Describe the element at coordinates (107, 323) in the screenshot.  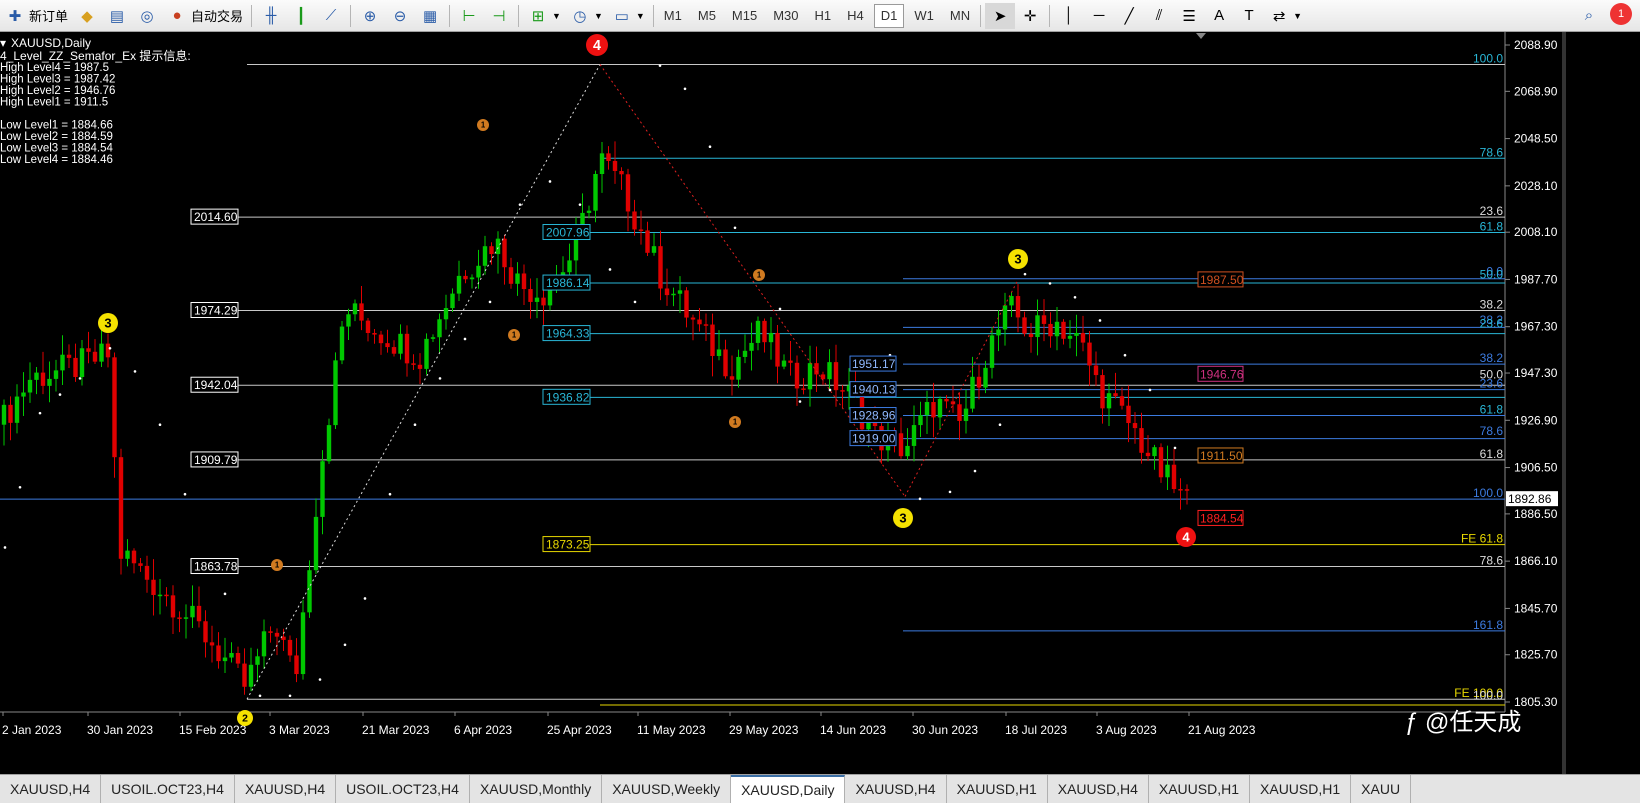
I see `semafor-label: 3` at that location.